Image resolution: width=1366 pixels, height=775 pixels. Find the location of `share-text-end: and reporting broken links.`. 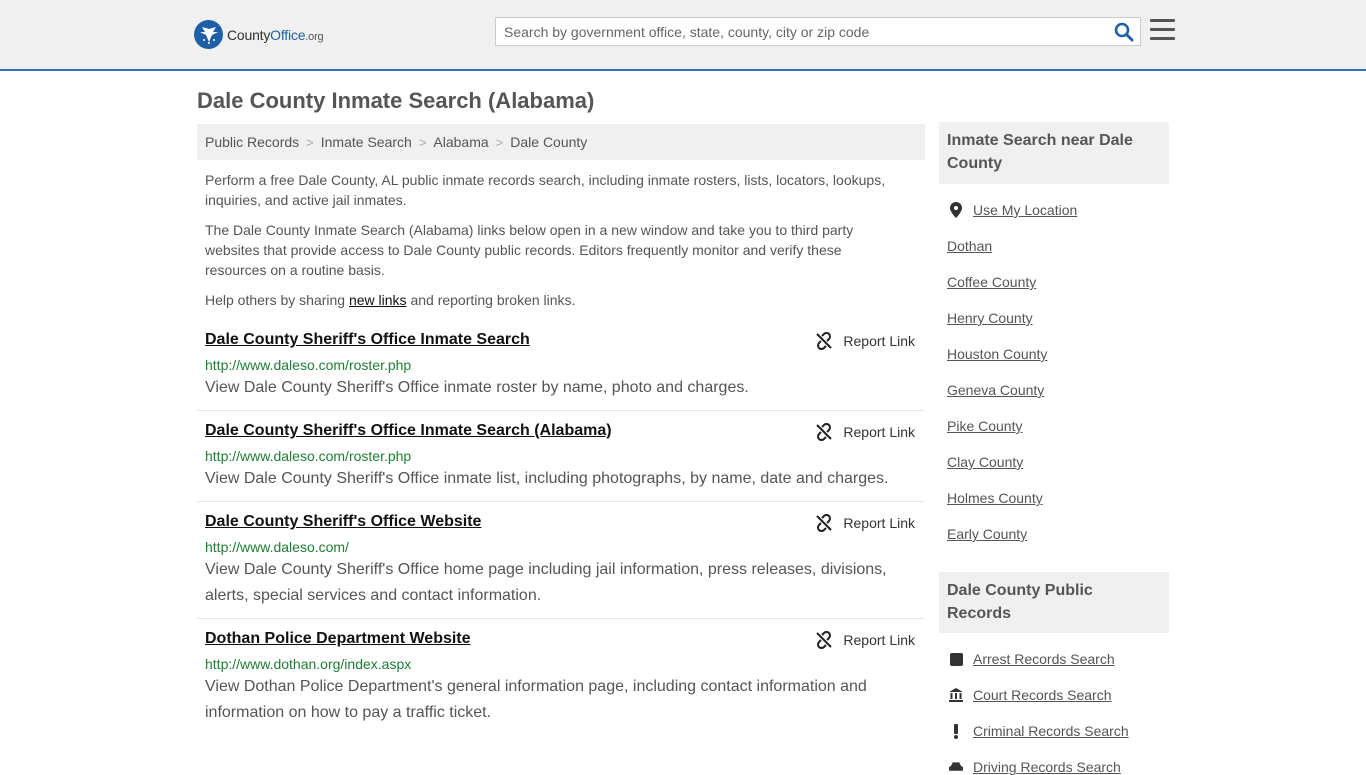

share-text-end: and reporting broken links. is located at coordinates (491, 300).